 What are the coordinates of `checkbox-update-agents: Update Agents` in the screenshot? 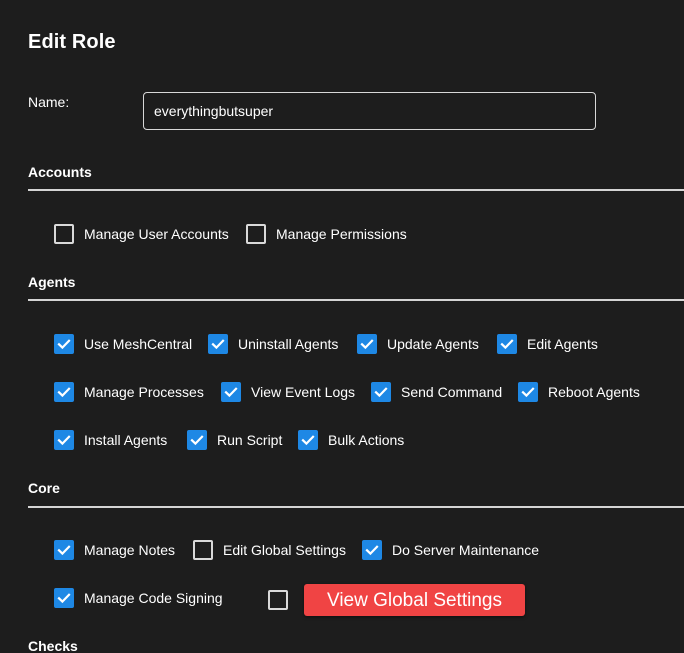 It's located at (418, 344).